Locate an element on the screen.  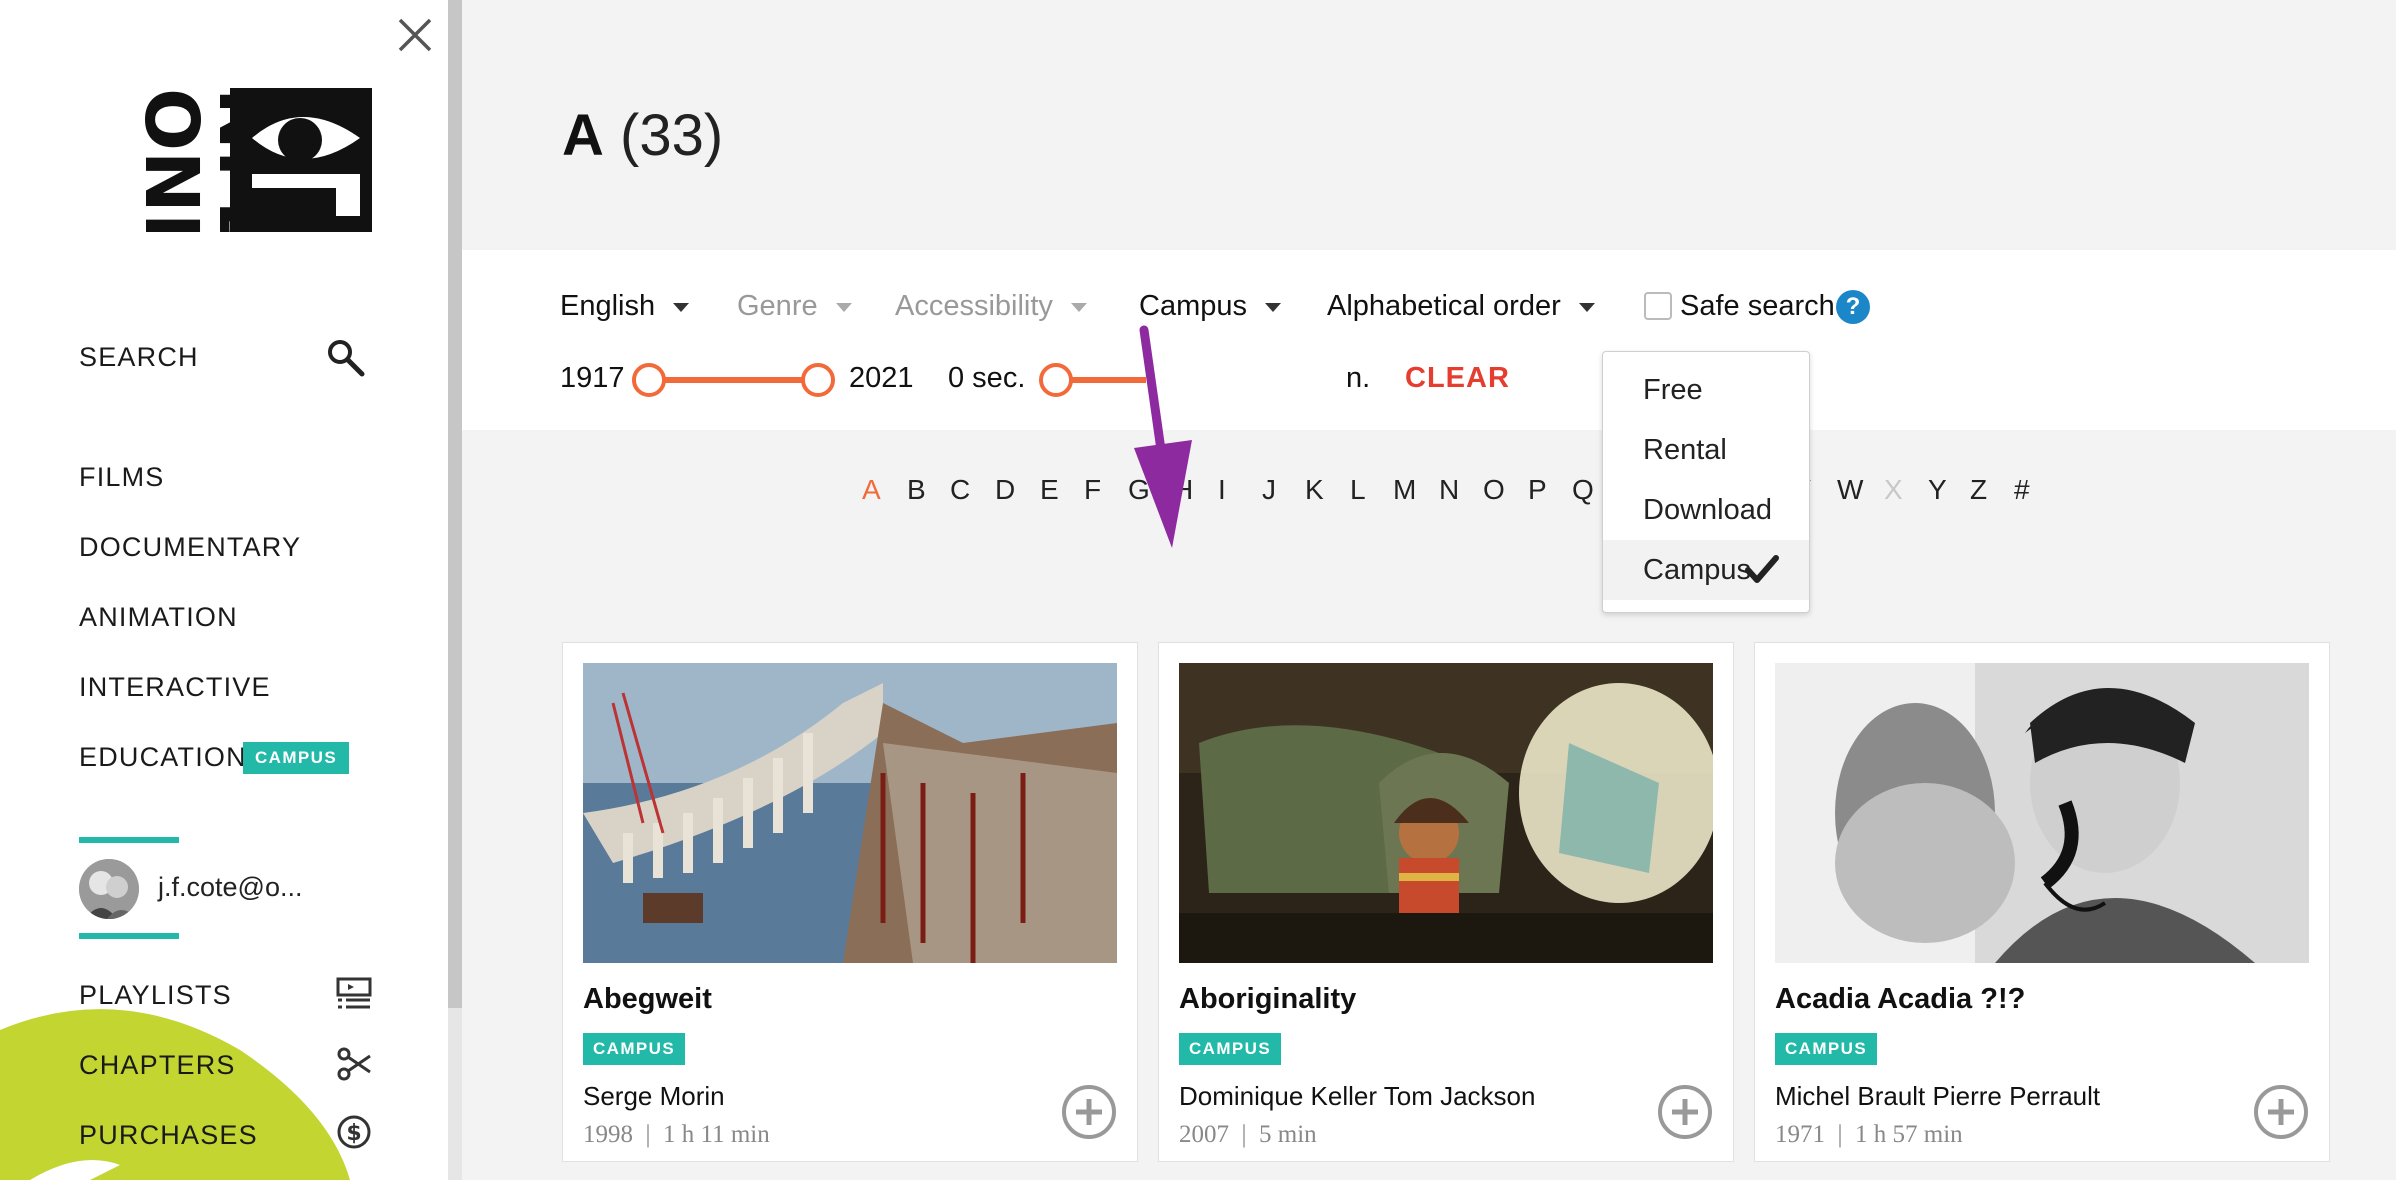
sidebar-scrollbar is located at coordinates (455, 590).